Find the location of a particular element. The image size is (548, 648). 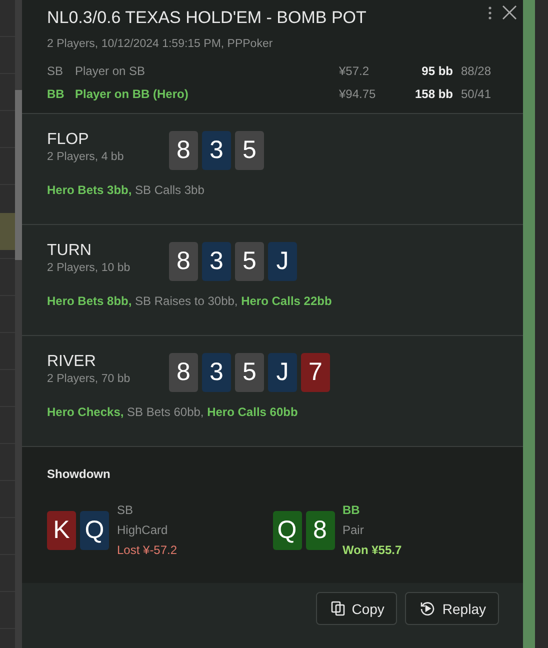

hand-rank: HighCard is located at coordinates (143, 530).